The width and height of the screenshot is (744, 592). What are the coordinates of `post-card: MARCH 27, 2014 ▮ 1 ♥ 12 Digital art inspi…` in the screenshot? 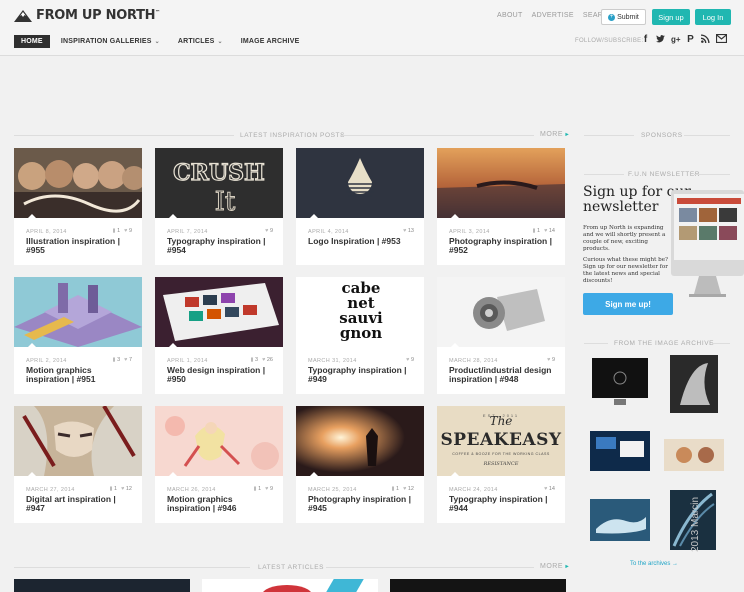 It's located at (78, 464).